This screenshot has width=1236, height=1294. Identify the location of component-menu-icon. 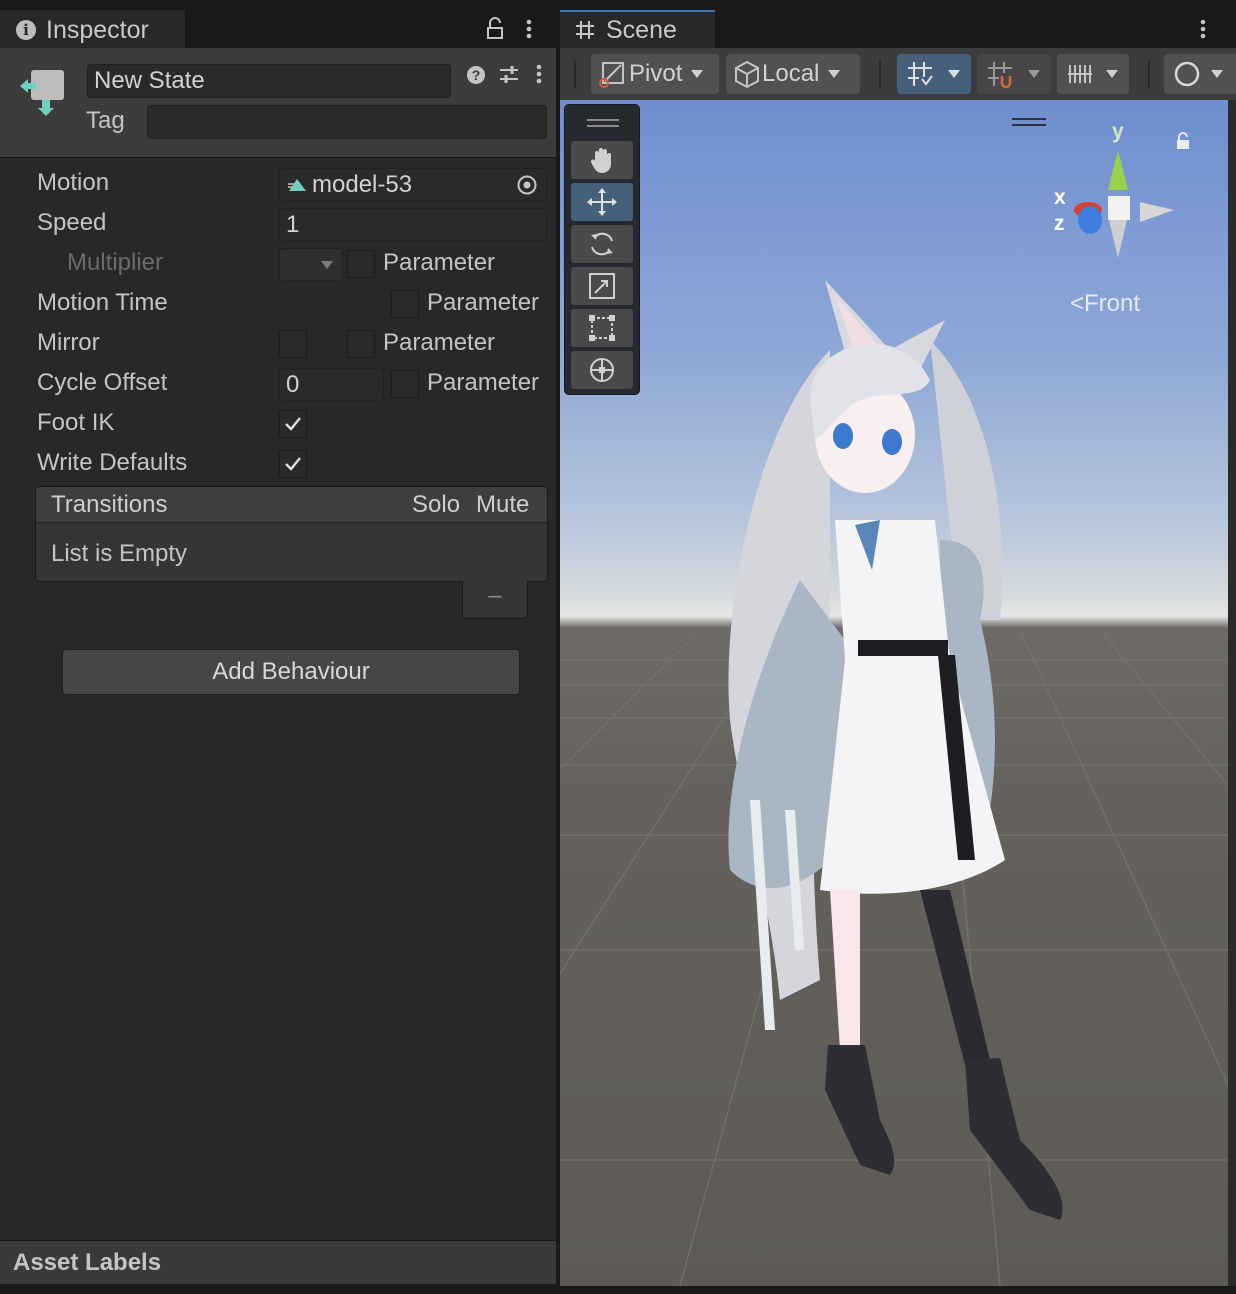
(539, 74).